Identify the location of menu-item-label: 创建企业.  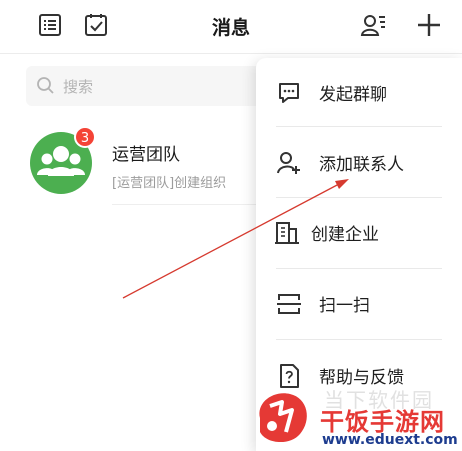
(345, 235).